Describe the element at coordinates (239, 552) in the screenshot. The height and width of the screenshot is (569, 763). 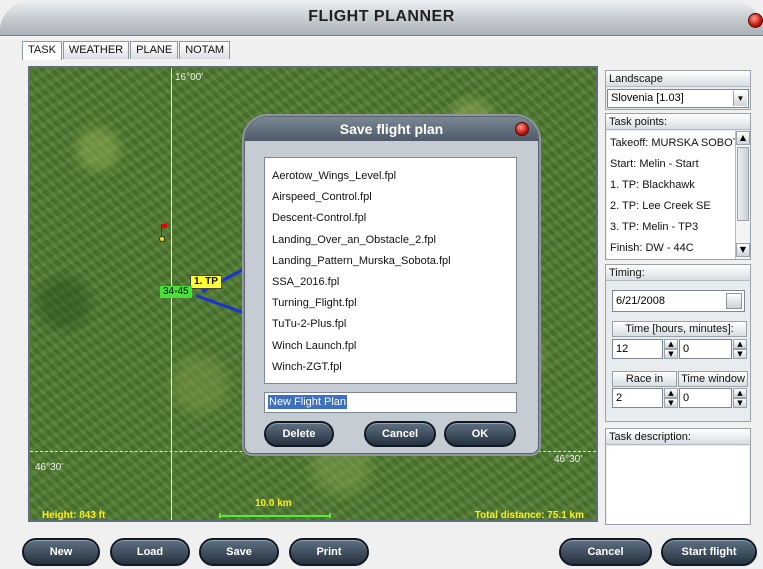
I see `save-button: Save` at that location.